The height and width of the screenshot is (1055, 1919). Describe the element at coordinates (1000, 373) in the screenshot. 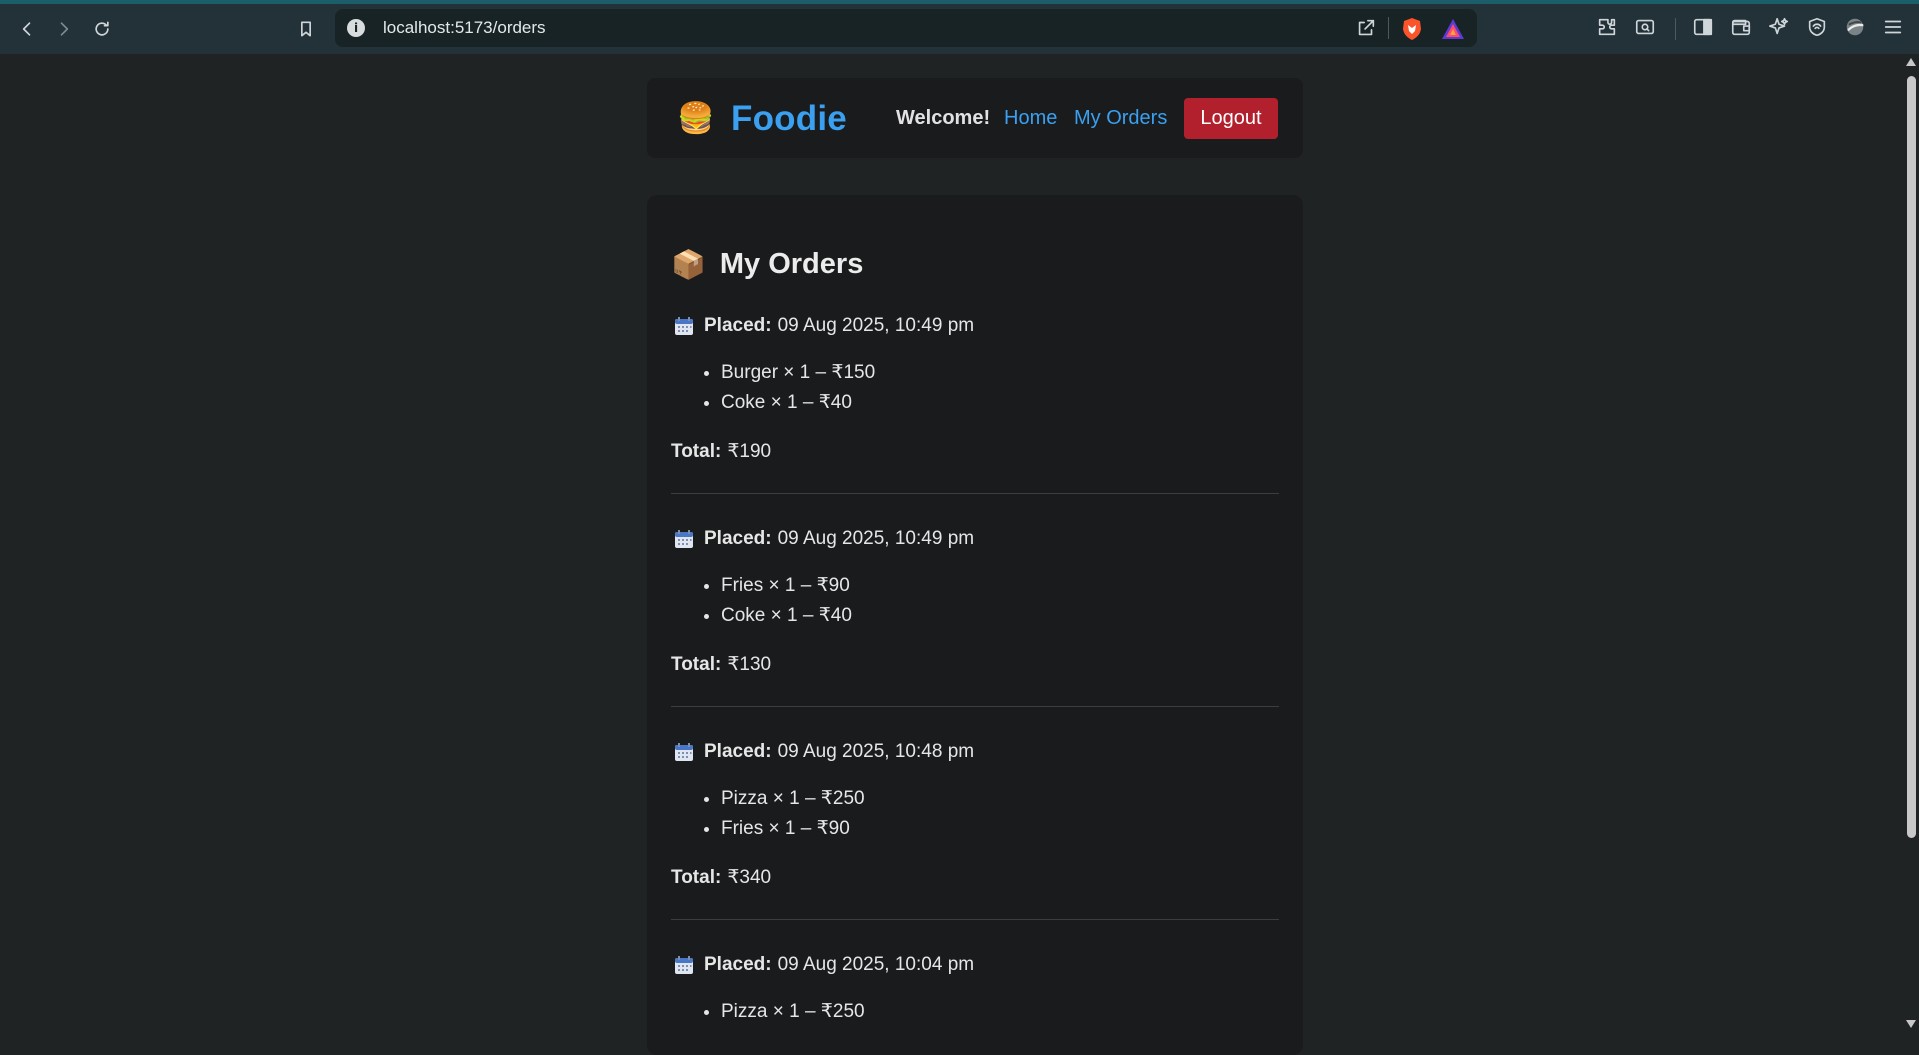

I see `order-item: Burger × 1 – ₹150` at that location.